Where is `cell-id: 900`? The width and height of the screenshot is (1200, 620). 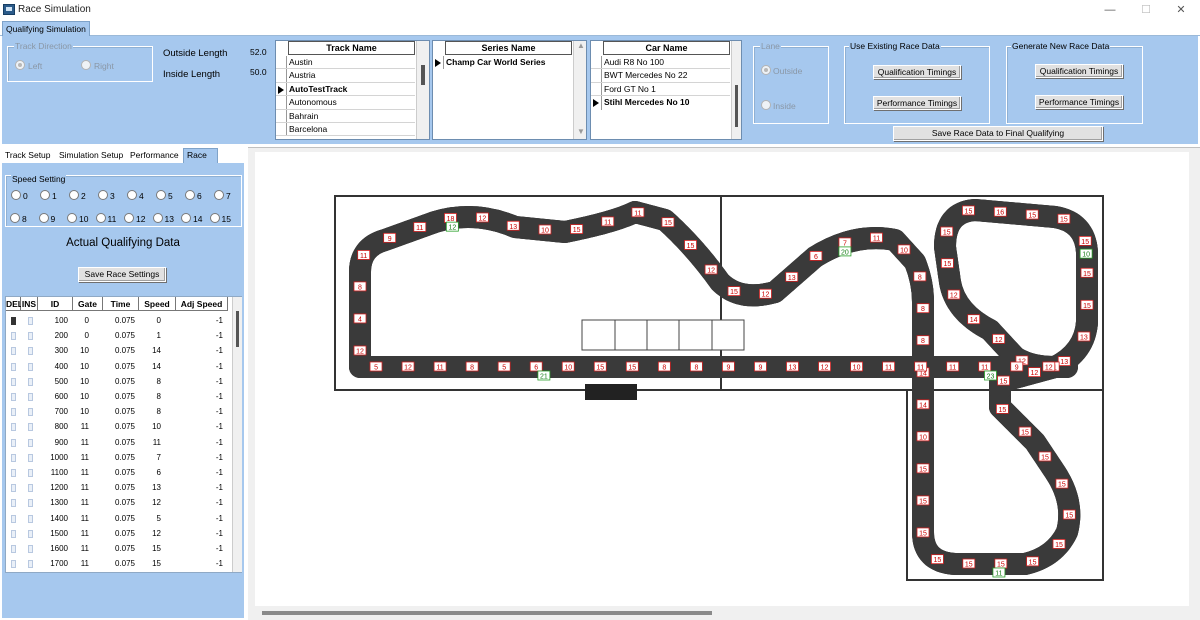
cell-id: 900 is located at coordinates (53, 442).